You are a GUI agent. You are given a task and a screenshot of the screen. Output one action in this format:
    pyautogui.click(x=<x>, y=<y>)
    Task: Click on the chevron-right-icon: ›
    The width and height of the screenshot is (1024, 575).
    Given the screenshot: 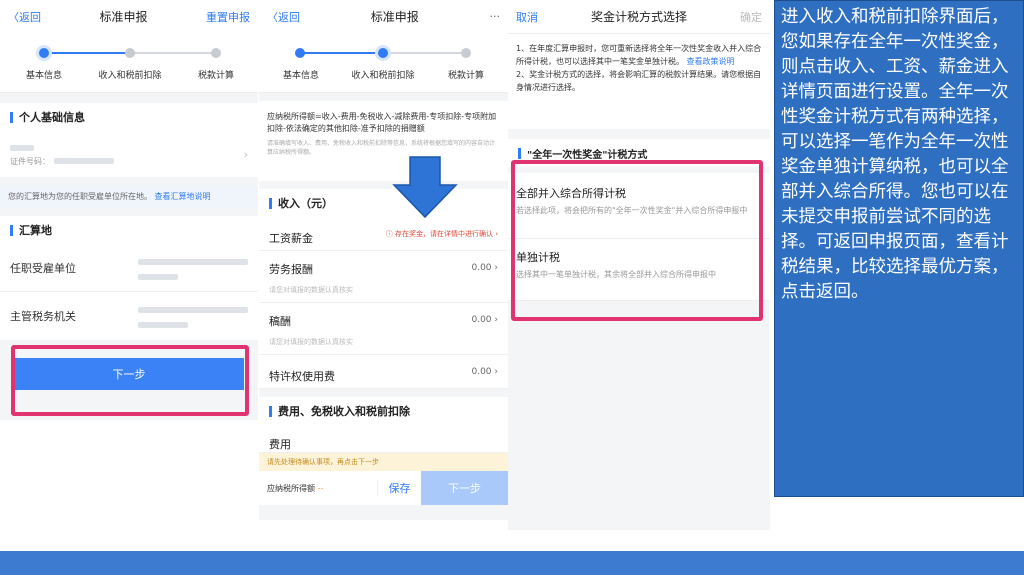 What is the action you would take?
    pyautogui.click(x=245, y=154)
    